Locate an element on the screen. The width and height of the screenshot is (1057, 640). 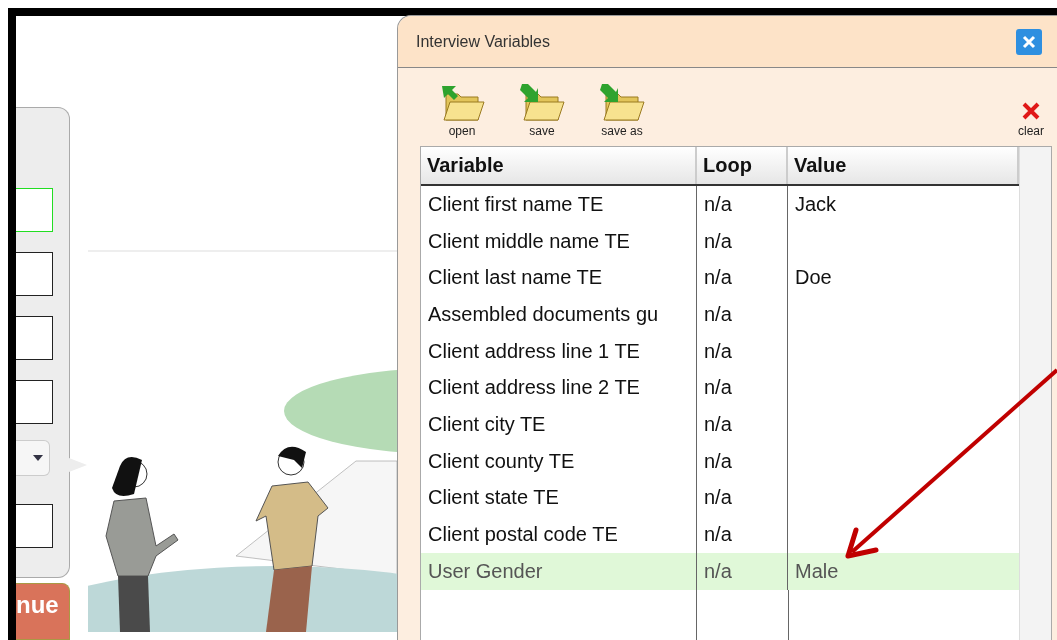
dropdown-field is located at coordinates (33, 458).